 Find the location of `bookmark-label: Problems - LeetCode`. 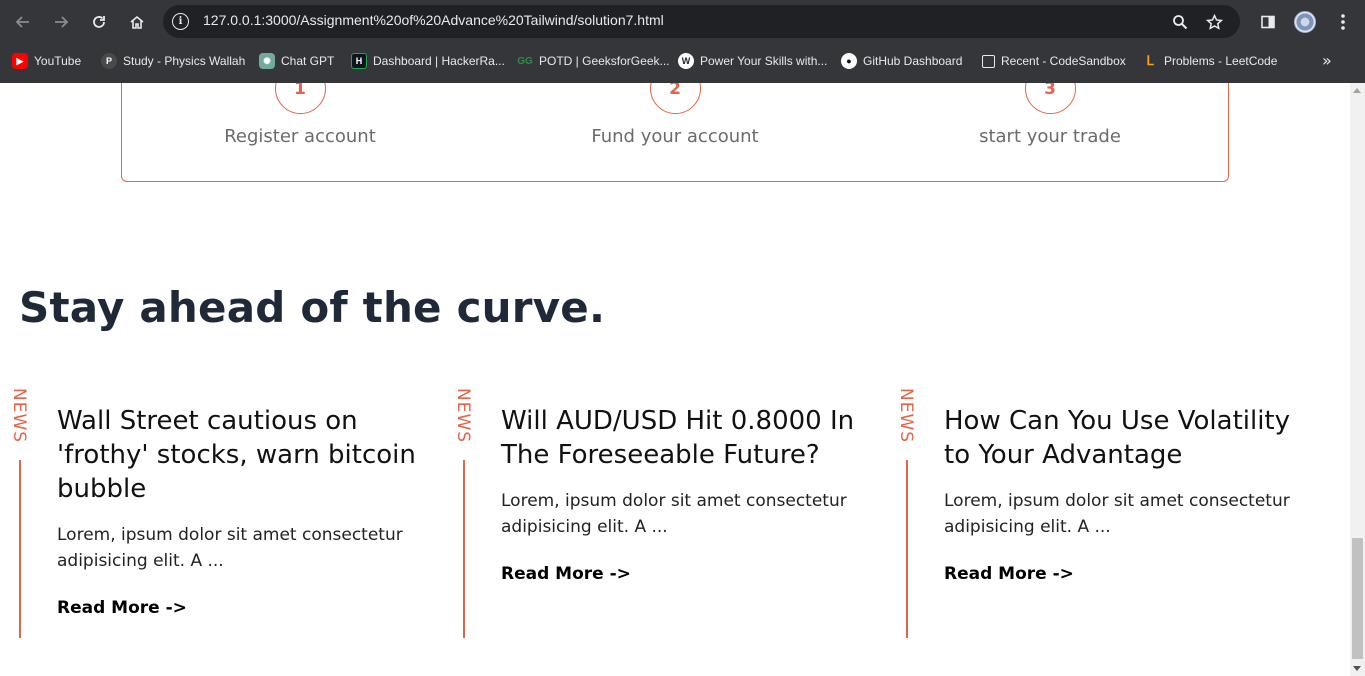

bookmark-label: Problems - LeetCode is located at coordinates (1221, 61).